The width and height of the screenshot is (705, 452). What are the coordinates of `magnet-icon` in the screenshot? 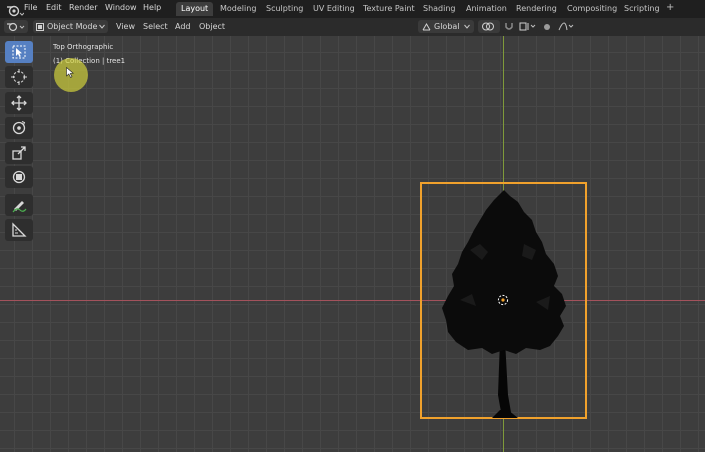 It's located at (509, 26).